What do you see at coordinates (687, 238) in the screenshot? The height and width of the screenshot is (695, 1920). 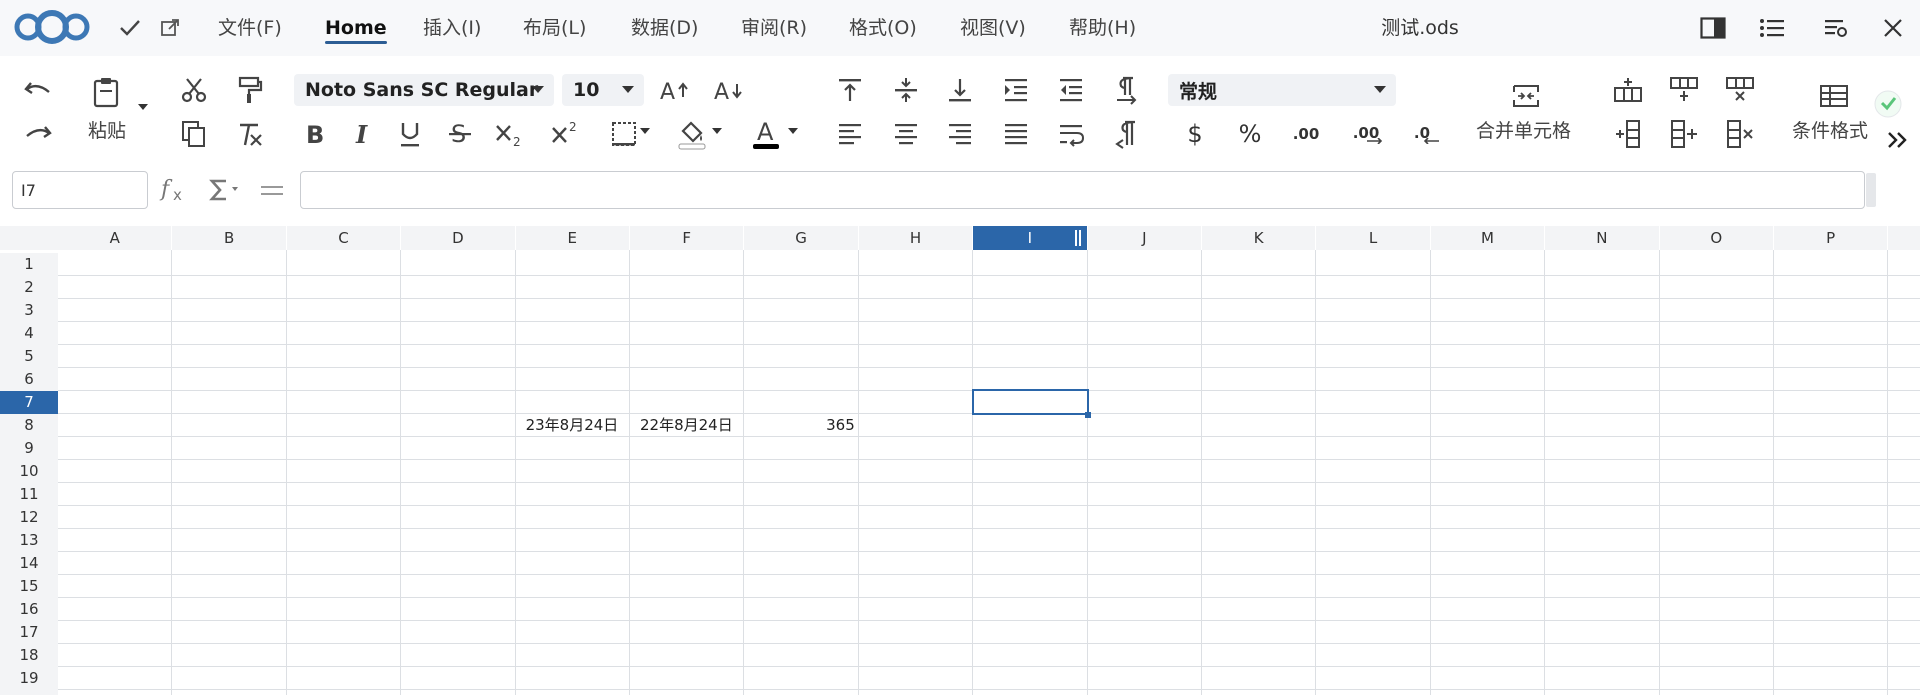 I see `column-header-f: F` at bounding box center [687, 238].